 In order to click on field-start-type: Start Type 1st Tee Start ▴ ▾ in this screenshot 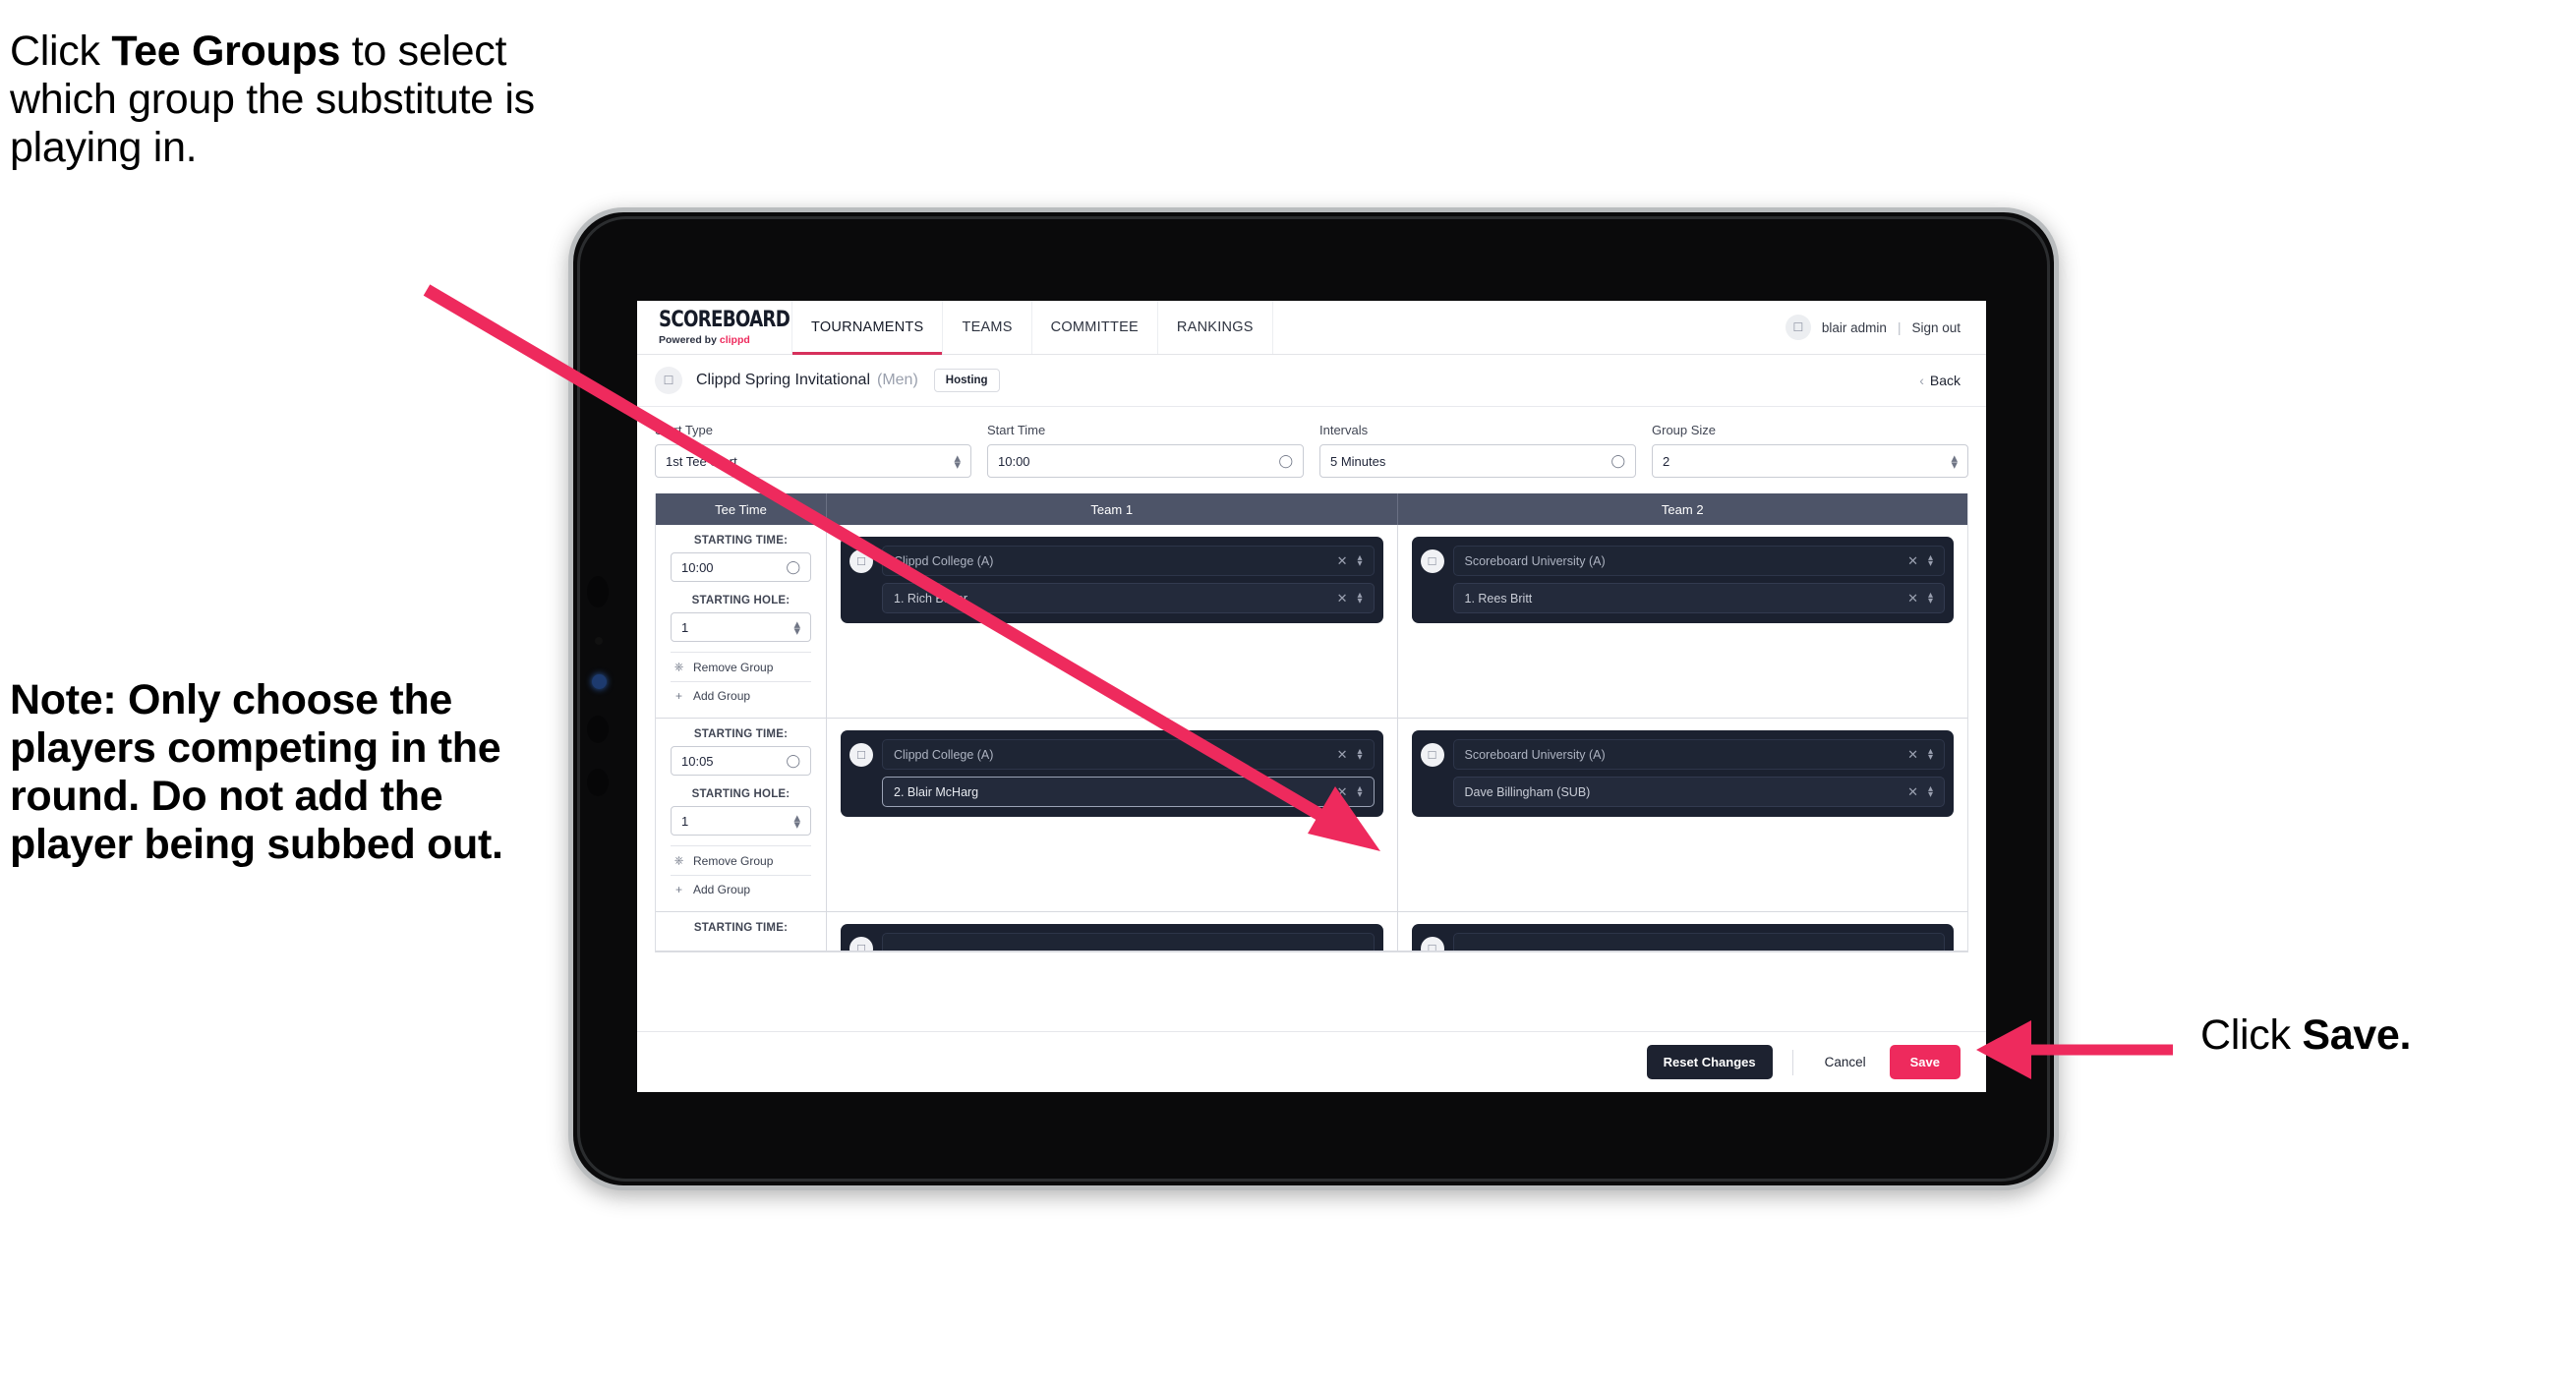, I will do `click(813, 450)`.